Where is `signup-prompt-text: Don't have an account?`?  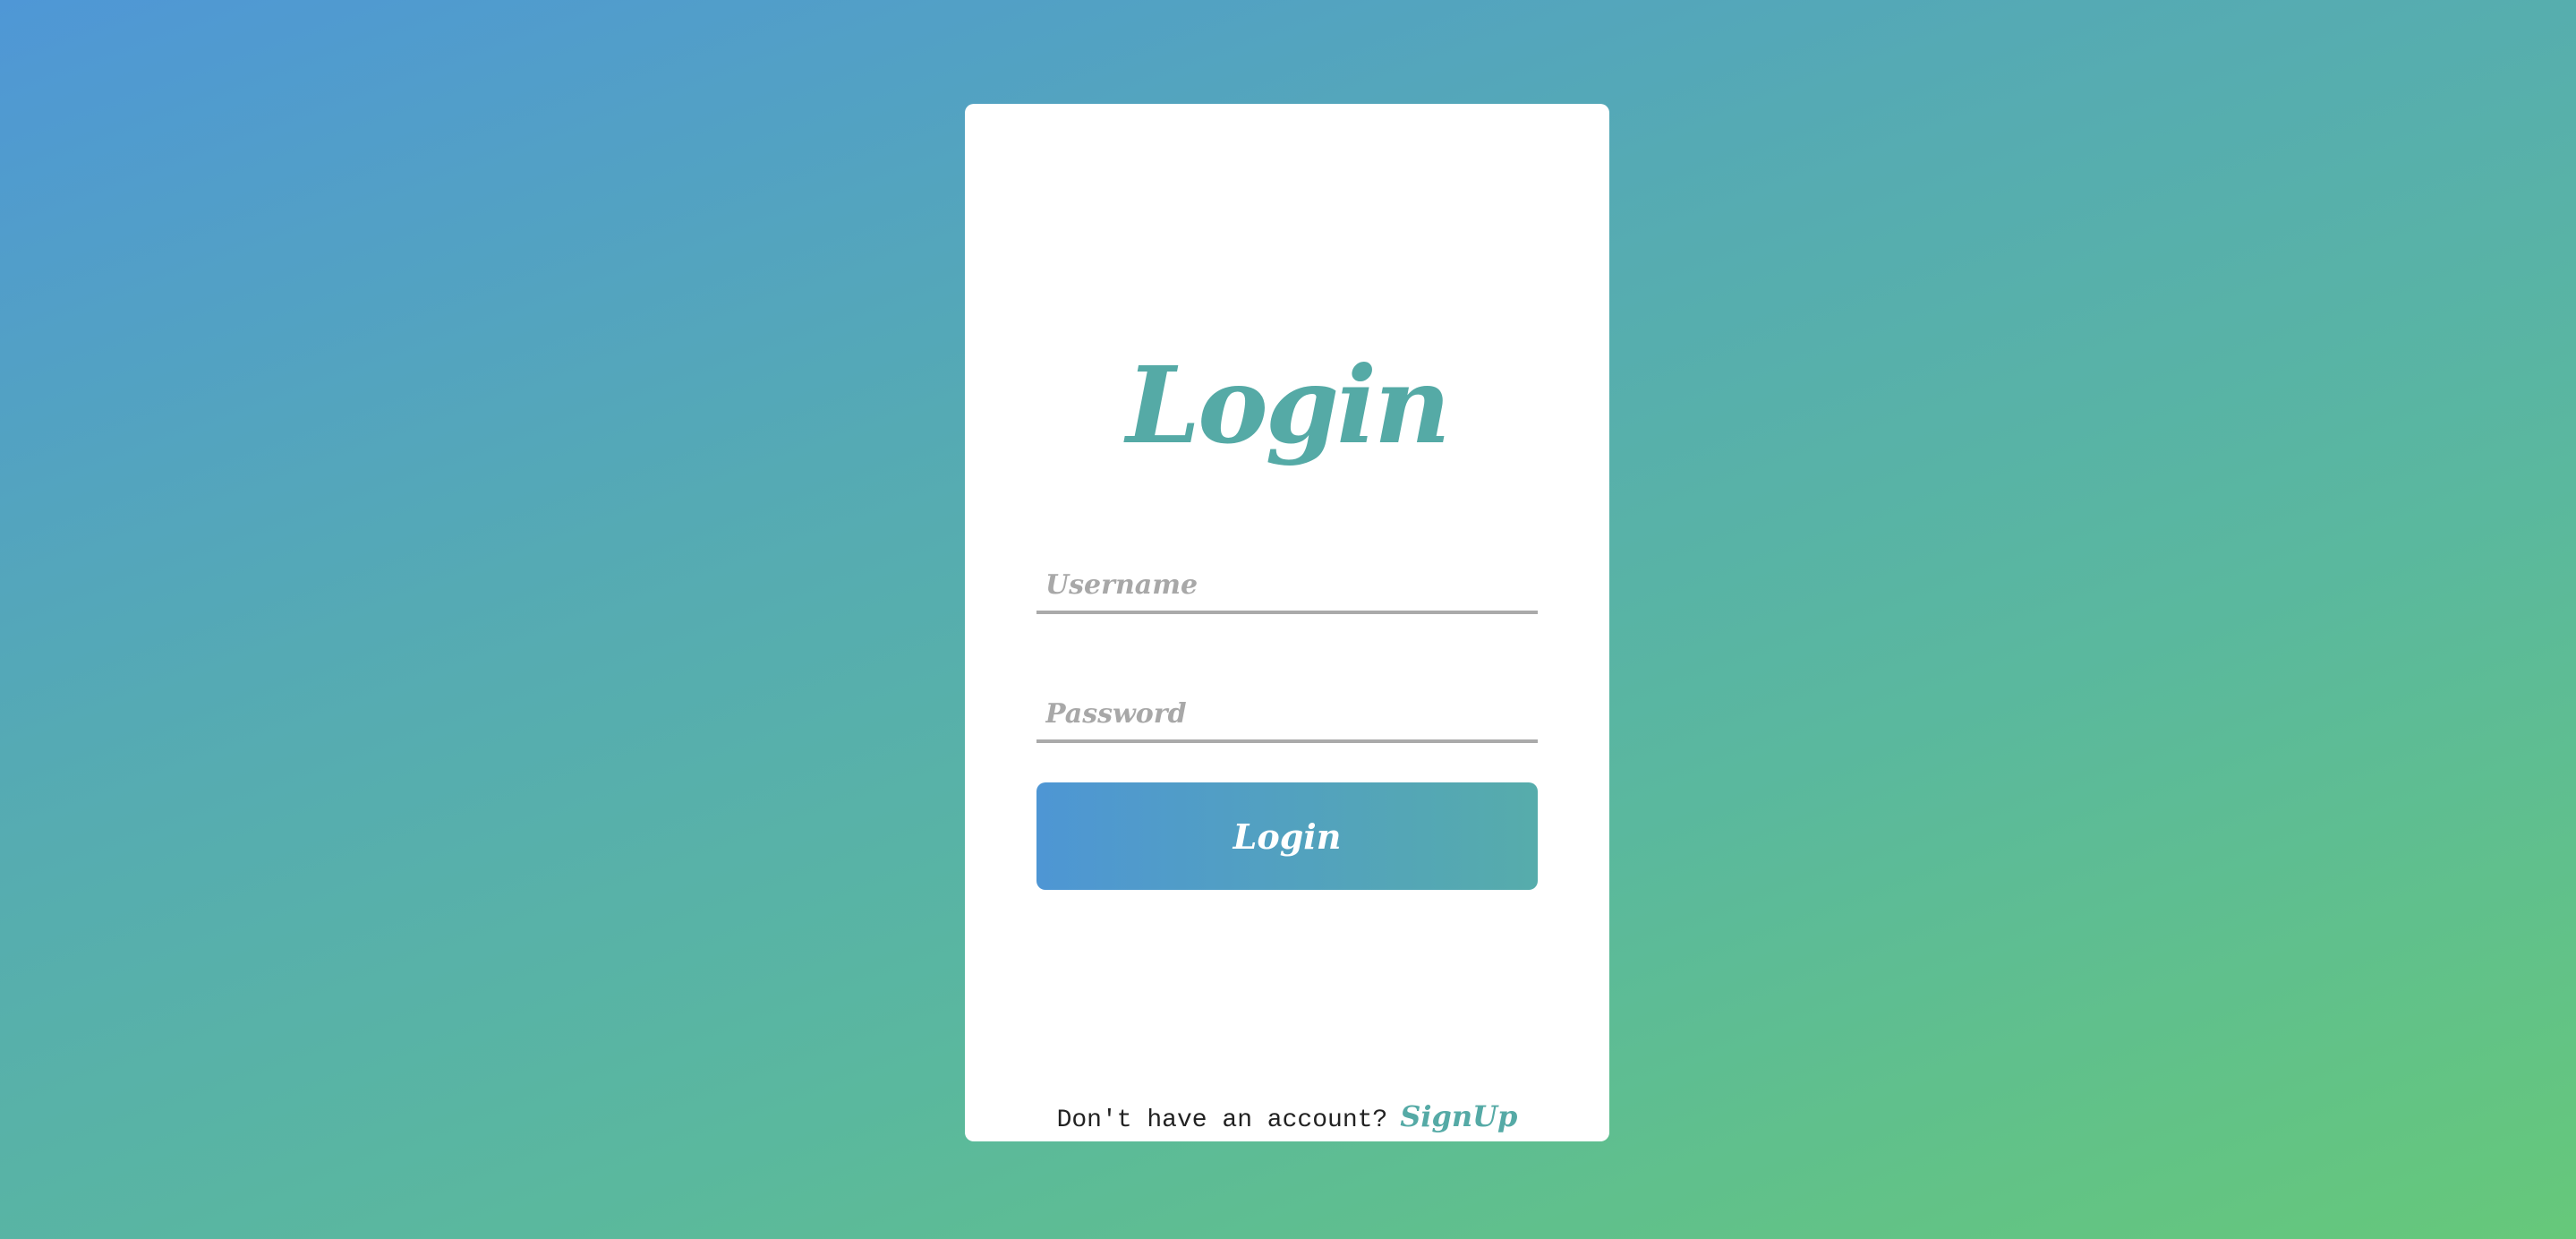
signup-prompt-text: Don't have an account? is located at coordinates (1222, 1120).